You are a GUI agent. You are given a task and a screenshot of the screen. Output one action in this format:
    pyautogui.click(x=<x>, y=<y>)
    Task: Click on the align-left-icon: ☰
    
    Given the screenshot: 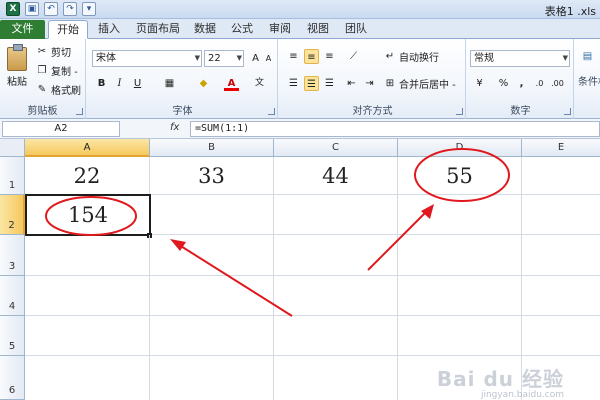 What is the action you would take?
    pyautogui.click(x=293, y=83)
    